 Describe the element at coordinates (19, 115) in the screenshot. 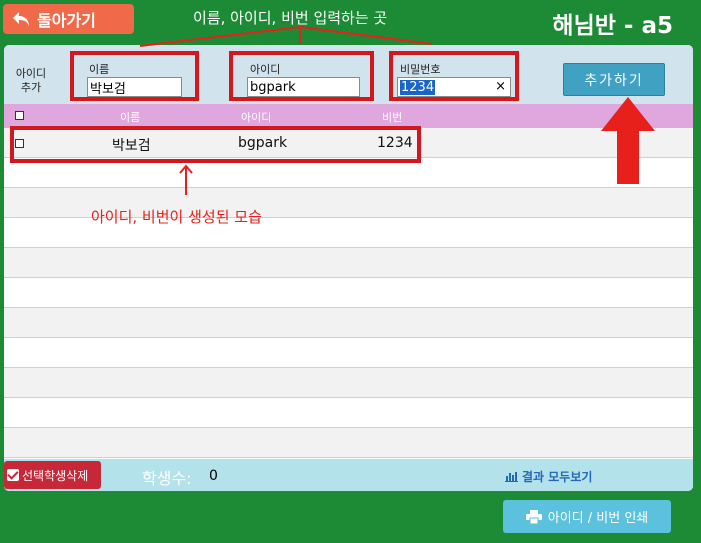

I see `select-all-checkbox` at that location.